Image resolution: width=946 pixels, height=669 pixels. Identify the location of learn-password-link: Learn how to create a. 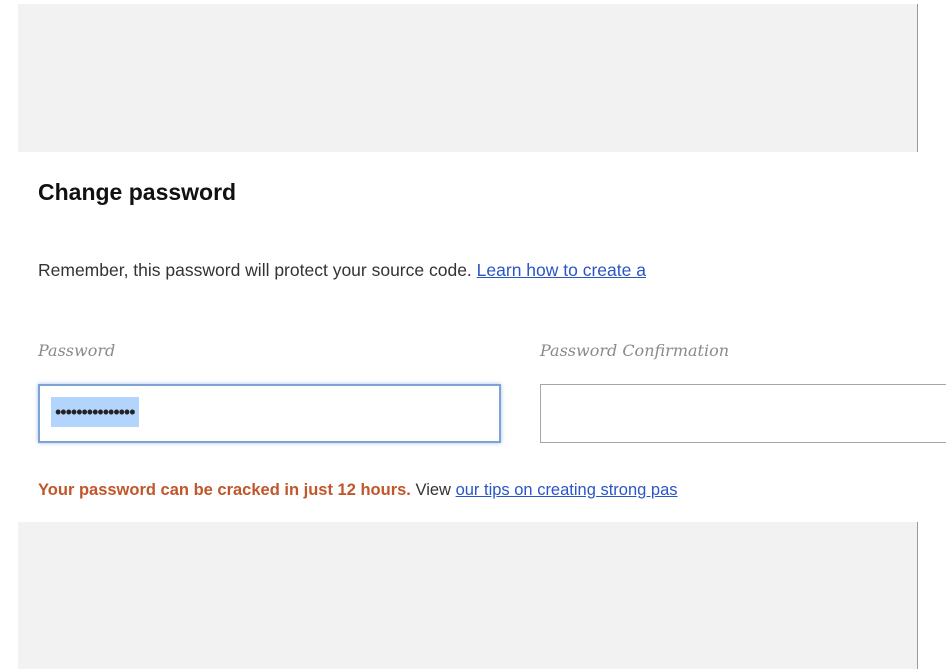
(561, 270).